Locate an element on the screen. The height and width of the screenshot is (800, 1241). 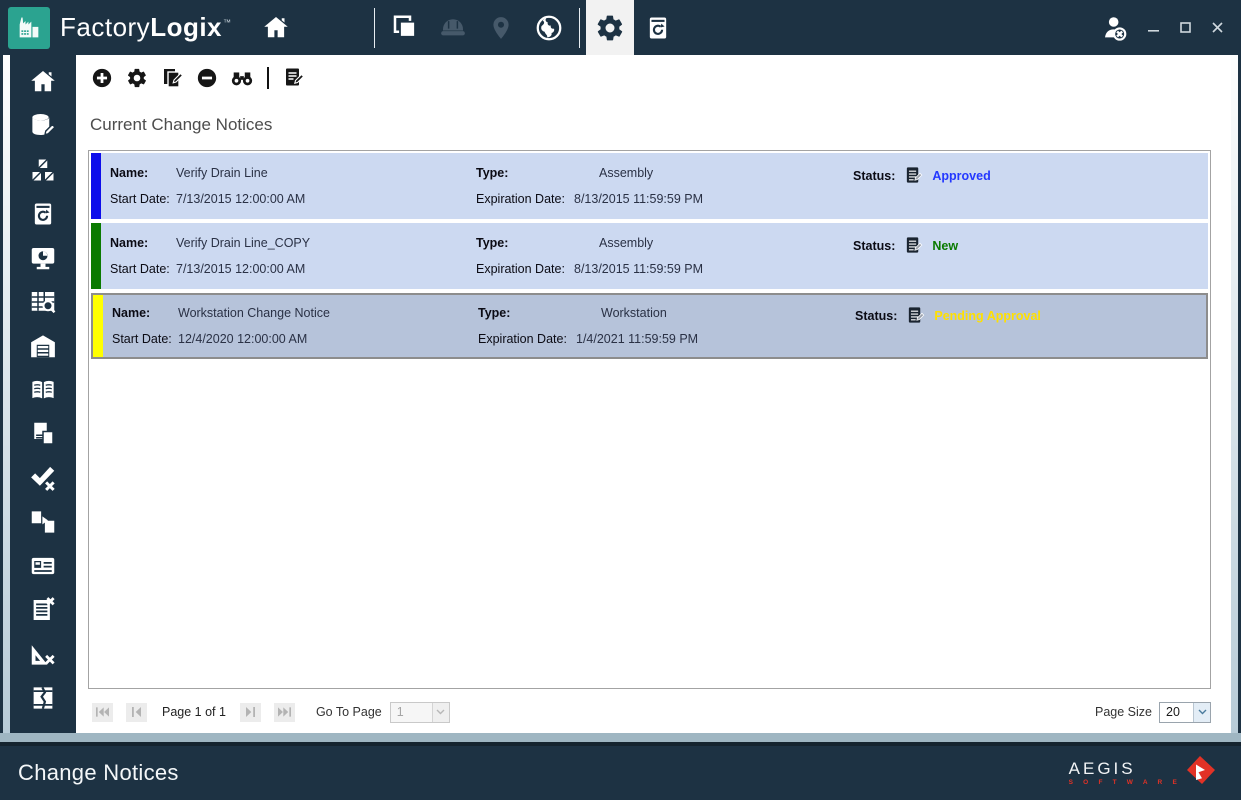
add-button is located at coordinates (102, 78).